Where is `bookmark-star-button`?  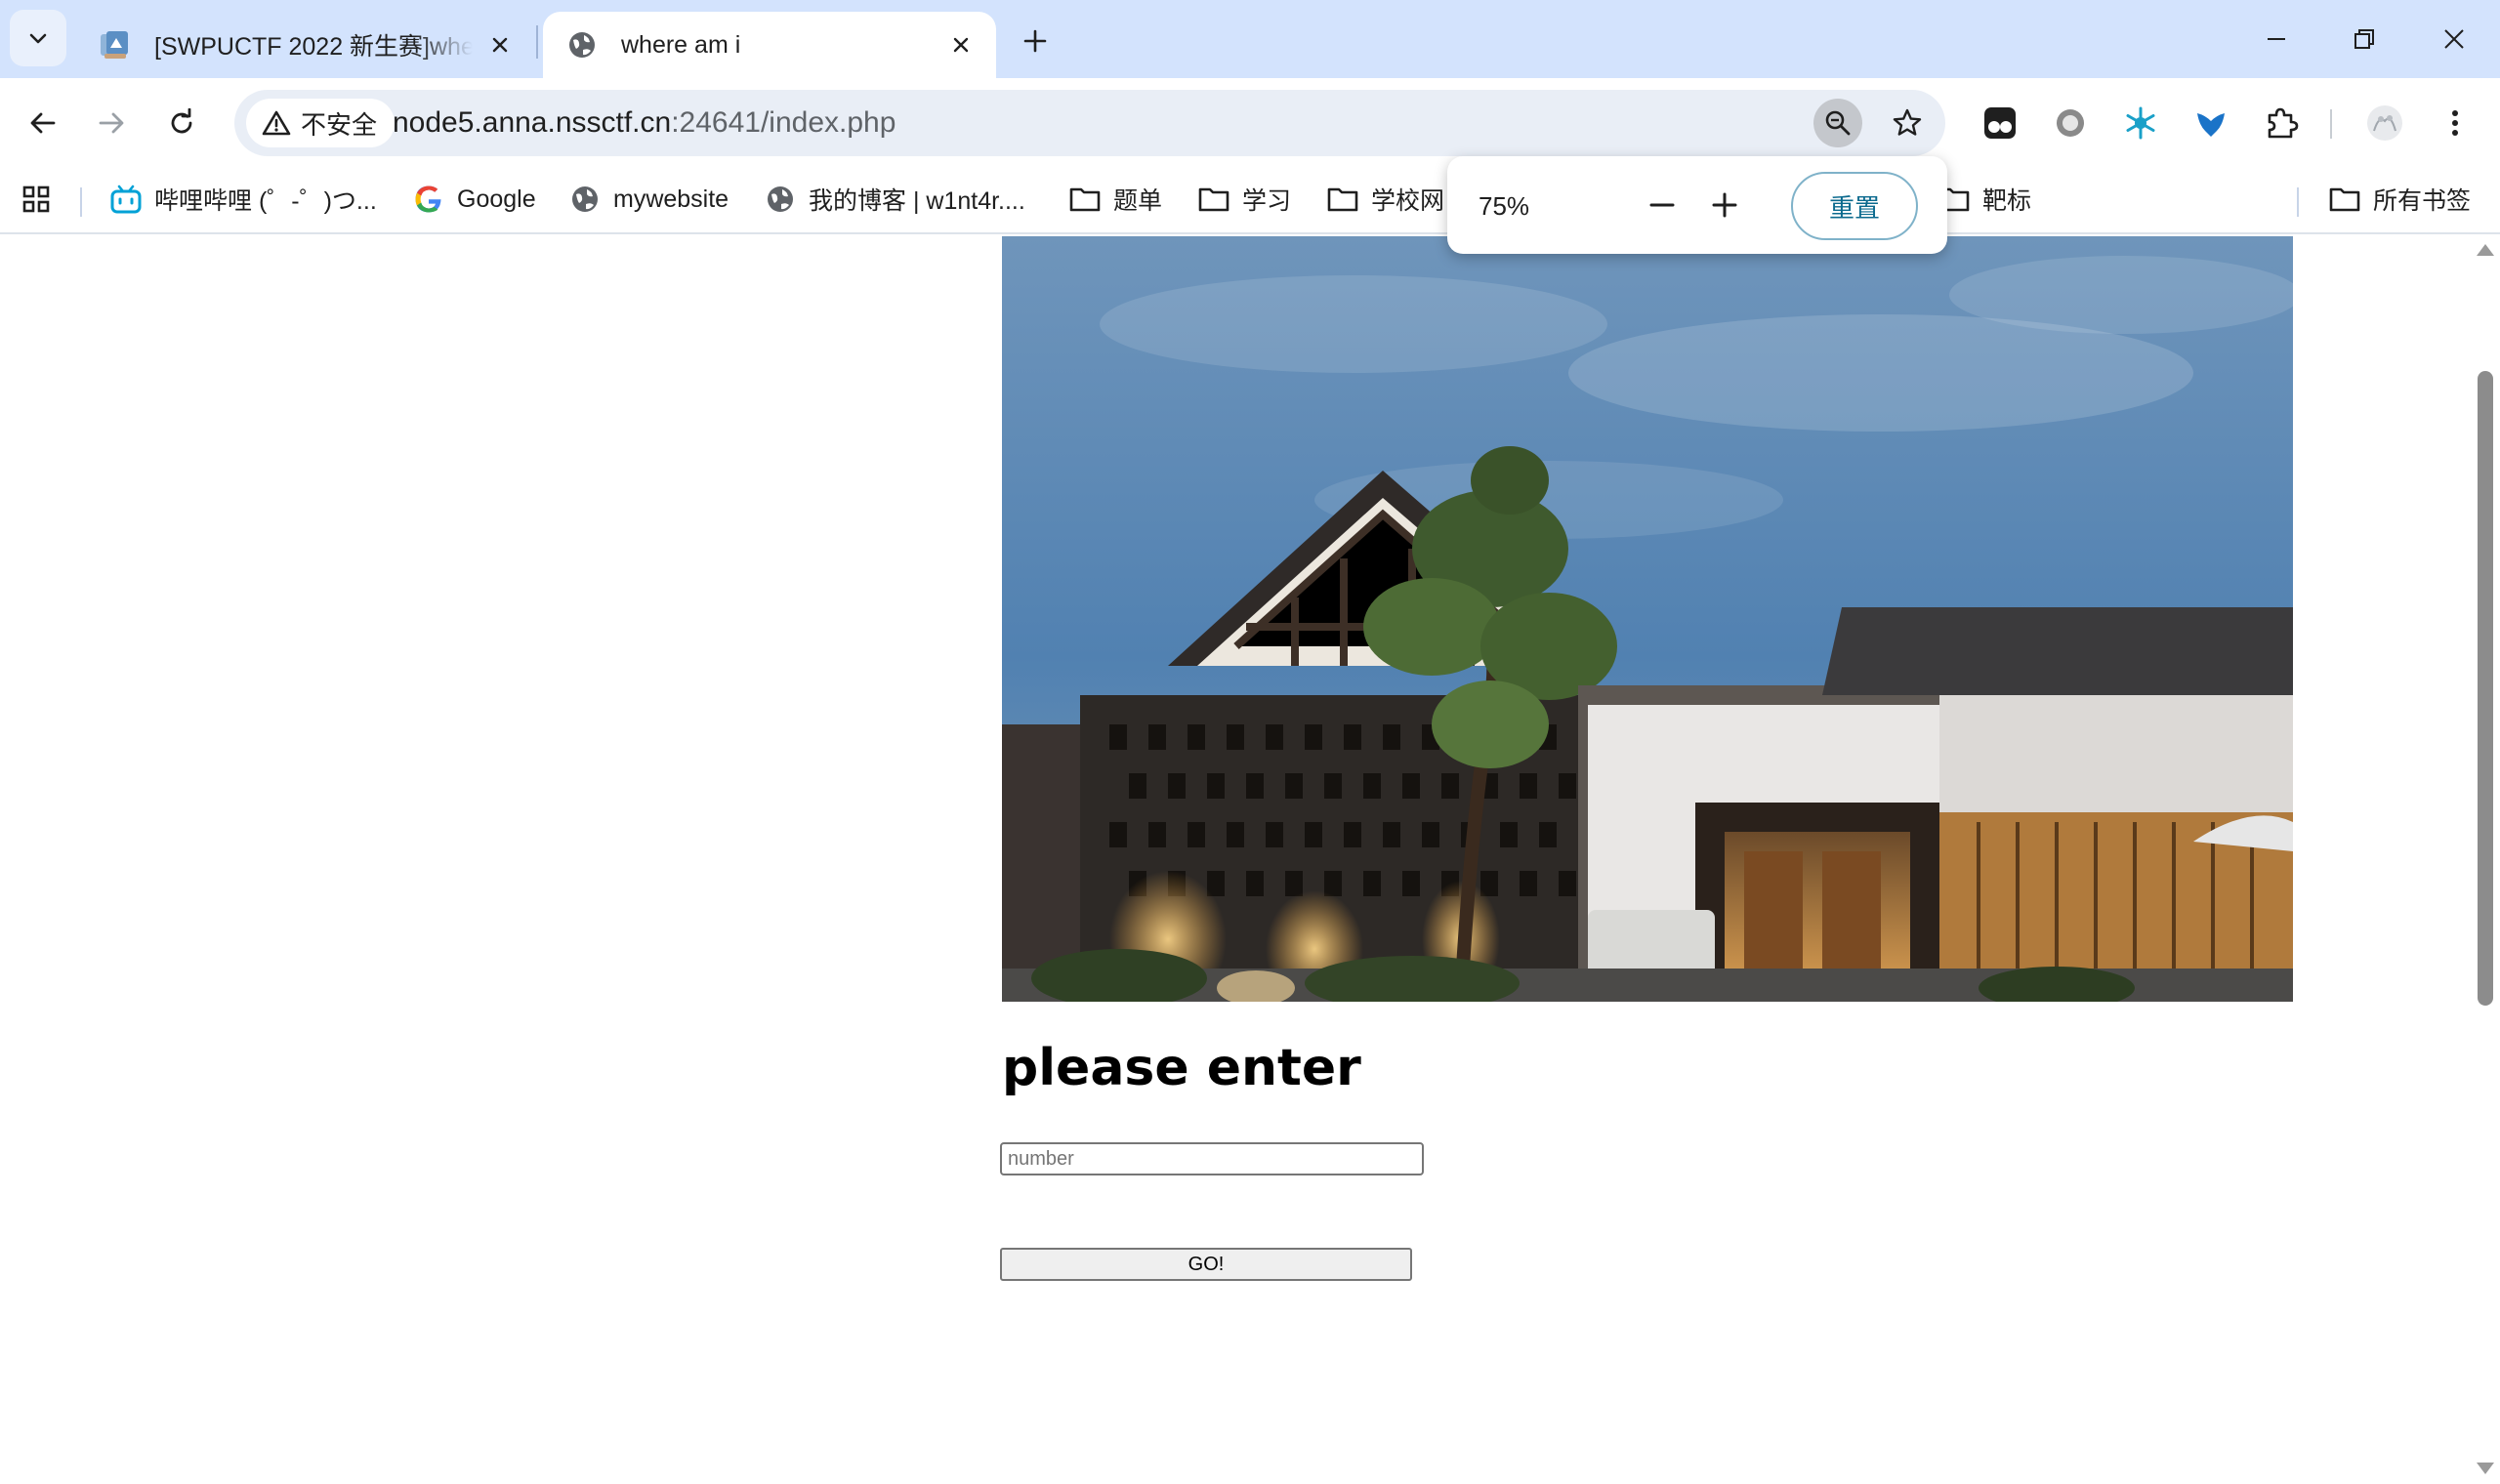
bookmark-star-button is located at coordinates (1907, 123).